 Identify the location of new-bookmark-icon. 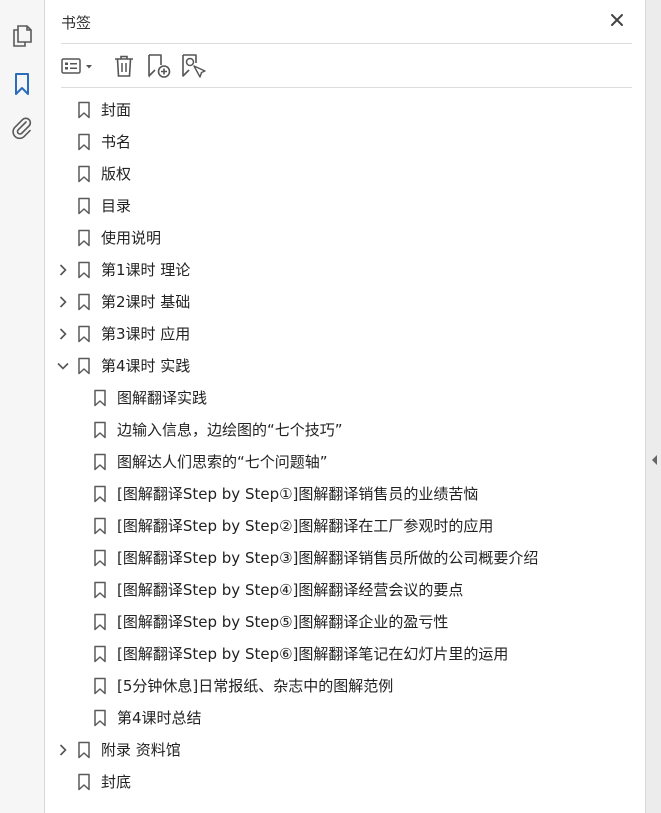
(159, 66).